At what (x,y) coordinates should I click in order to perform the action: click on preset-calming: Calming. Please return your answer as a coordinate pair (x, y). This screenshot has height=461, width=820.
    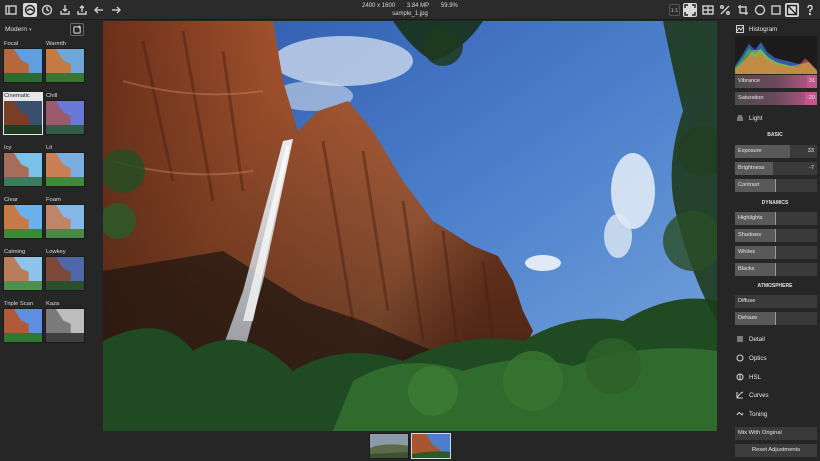
    Looking at the image, I should click on (23, 269).